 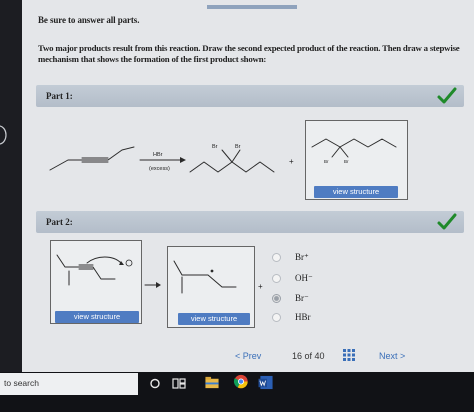 I want to click on option-label: Br⁺, so click(x=302, y=257).